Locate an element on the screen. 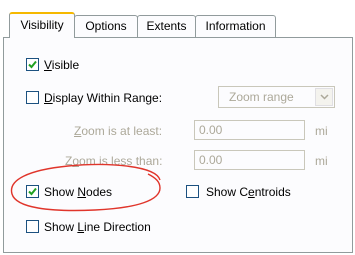  display-within-range-checkbox is located at coordinates (32, 97).